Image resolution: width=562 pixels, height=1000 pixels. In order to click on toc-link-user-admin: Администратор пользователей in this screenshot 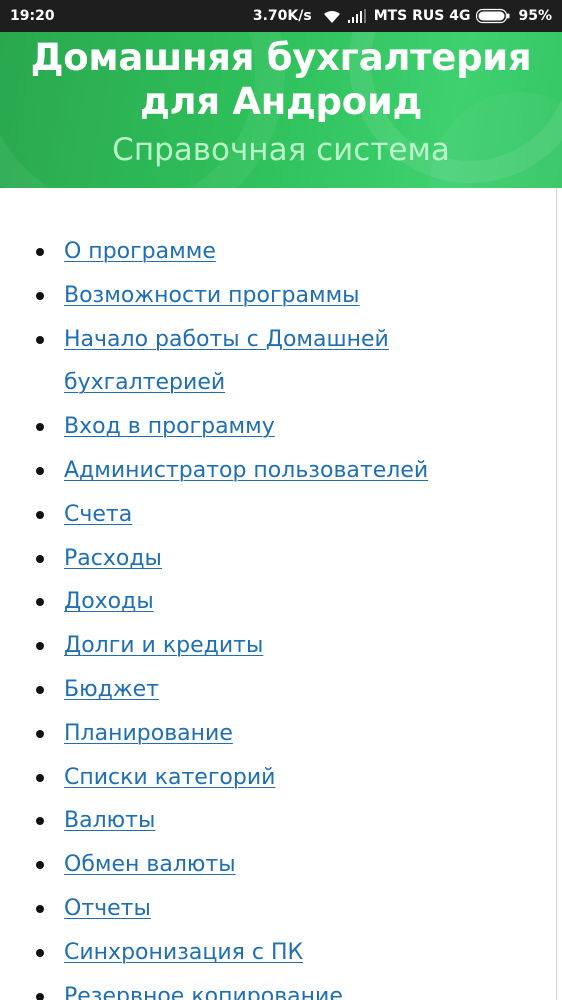, I will do `click(246, 470)`.